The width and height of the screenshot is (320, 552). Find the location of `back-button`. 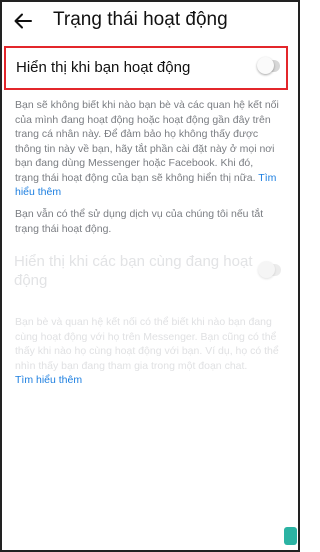

back-button is located at coordinates (23, 21).